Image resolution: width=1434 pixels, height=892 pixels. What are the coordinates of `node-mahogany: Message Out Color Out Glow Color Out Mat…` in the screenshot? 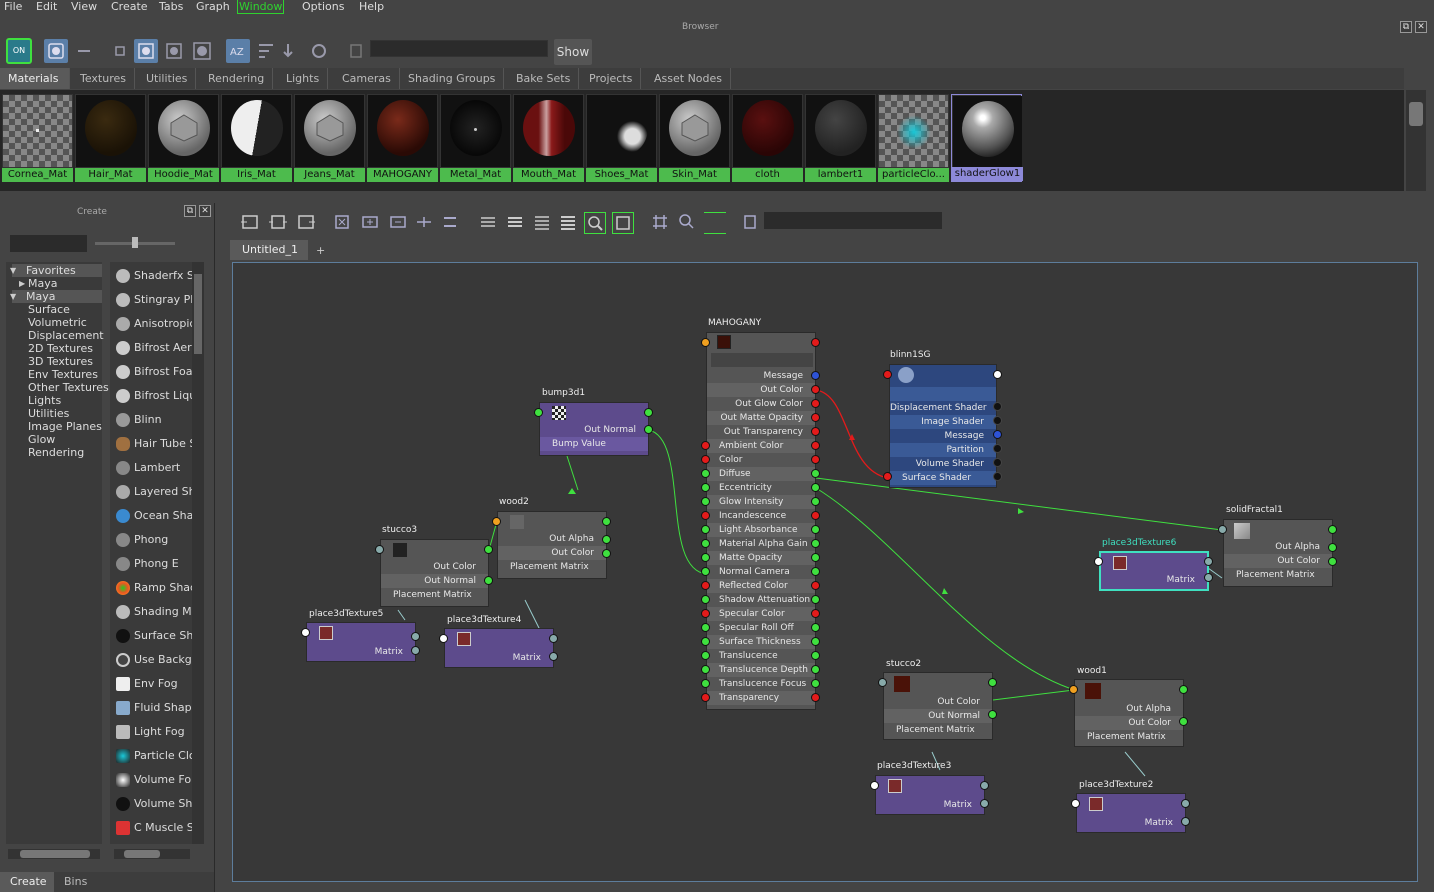 It's located at (761, 521).